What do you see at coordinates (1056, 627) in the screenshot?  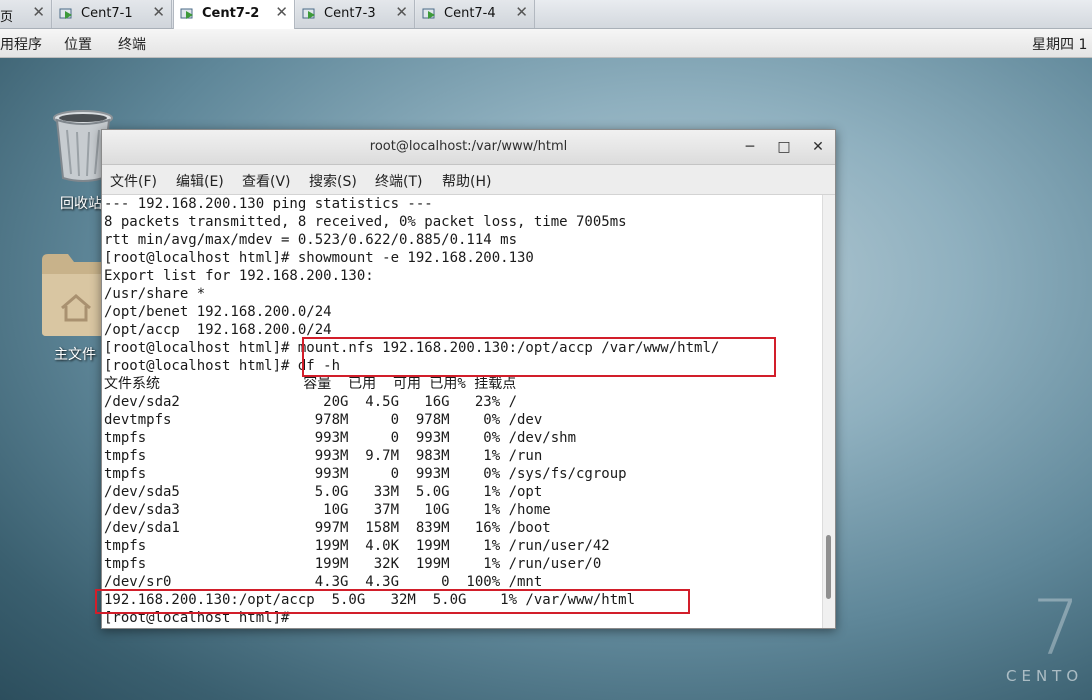 I see `centos-watermark-digit: 7` at bounding box center [1056, 627].